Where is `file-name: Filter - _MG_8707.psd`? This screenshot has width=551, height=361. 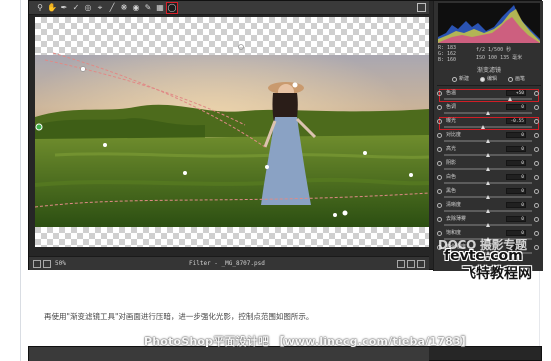 file-name: Filter - _MG_8707.psd is located at coordinates (227, 263).